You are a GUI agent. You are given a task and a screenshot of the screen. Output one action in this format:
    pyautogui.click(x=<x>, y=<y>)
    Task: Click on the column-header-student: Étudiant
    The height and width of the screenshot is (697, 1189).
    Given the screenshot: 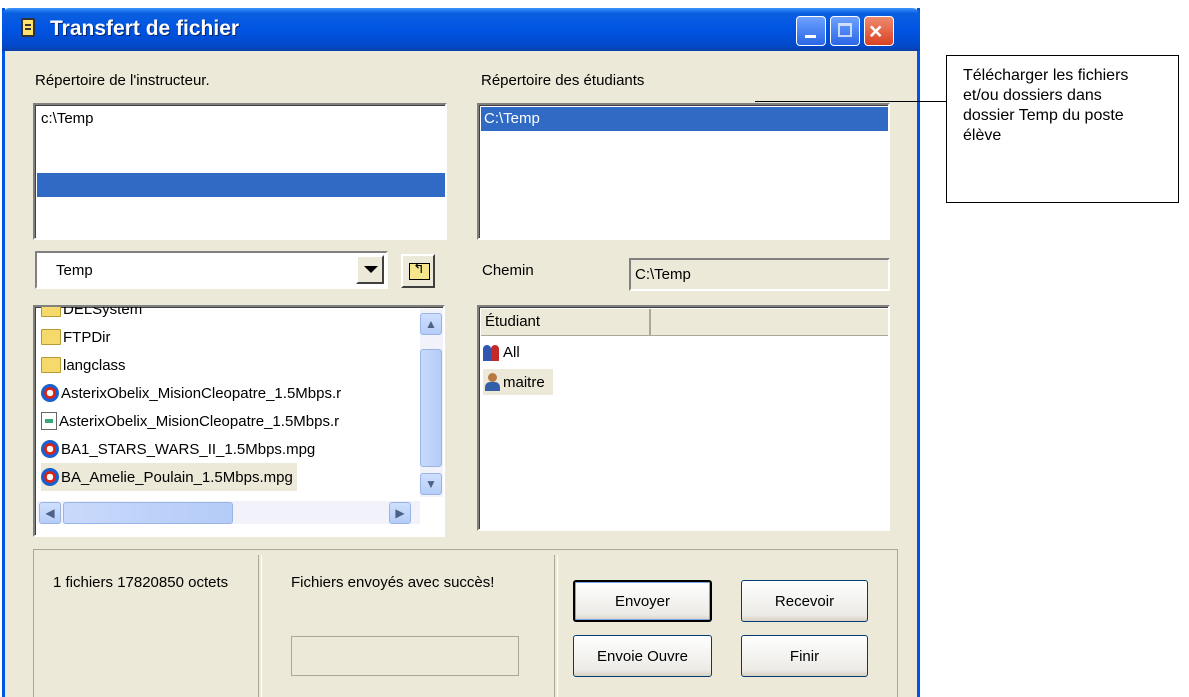 What is the action you would take?
    pyautogui.click(x=566, y=322)
    